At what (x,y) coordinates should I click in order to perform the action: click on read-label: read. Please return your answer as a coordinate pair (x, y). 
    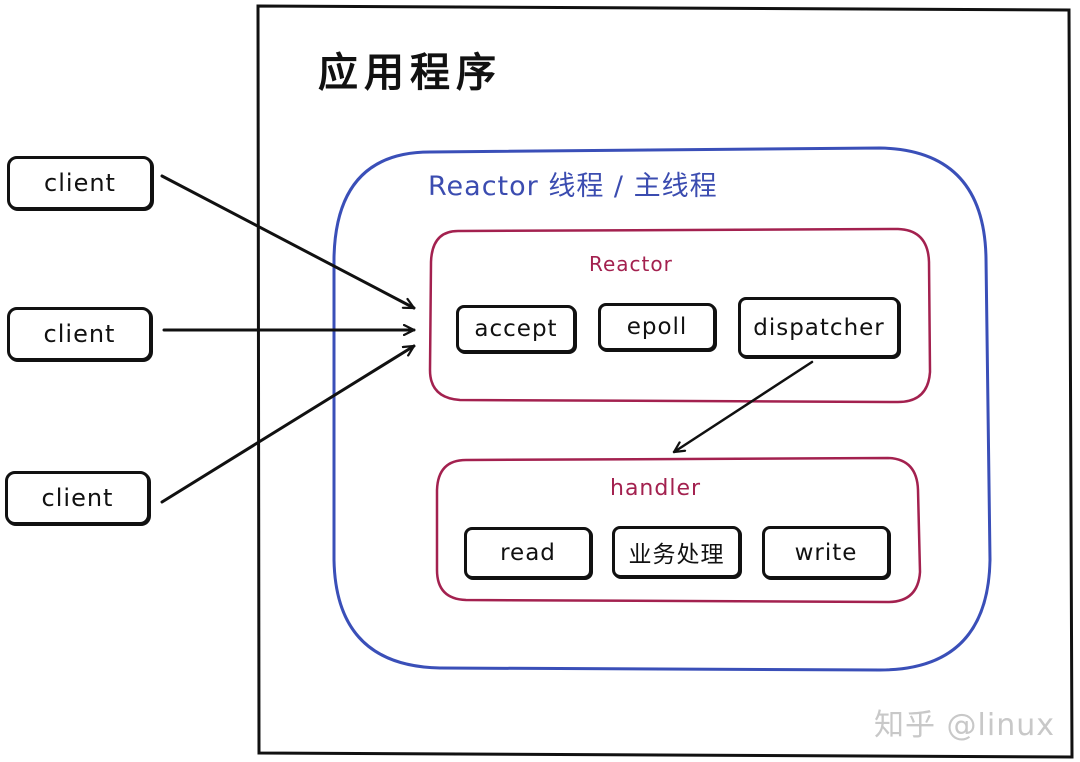
    Looking at the image, I should click on (528, 553).